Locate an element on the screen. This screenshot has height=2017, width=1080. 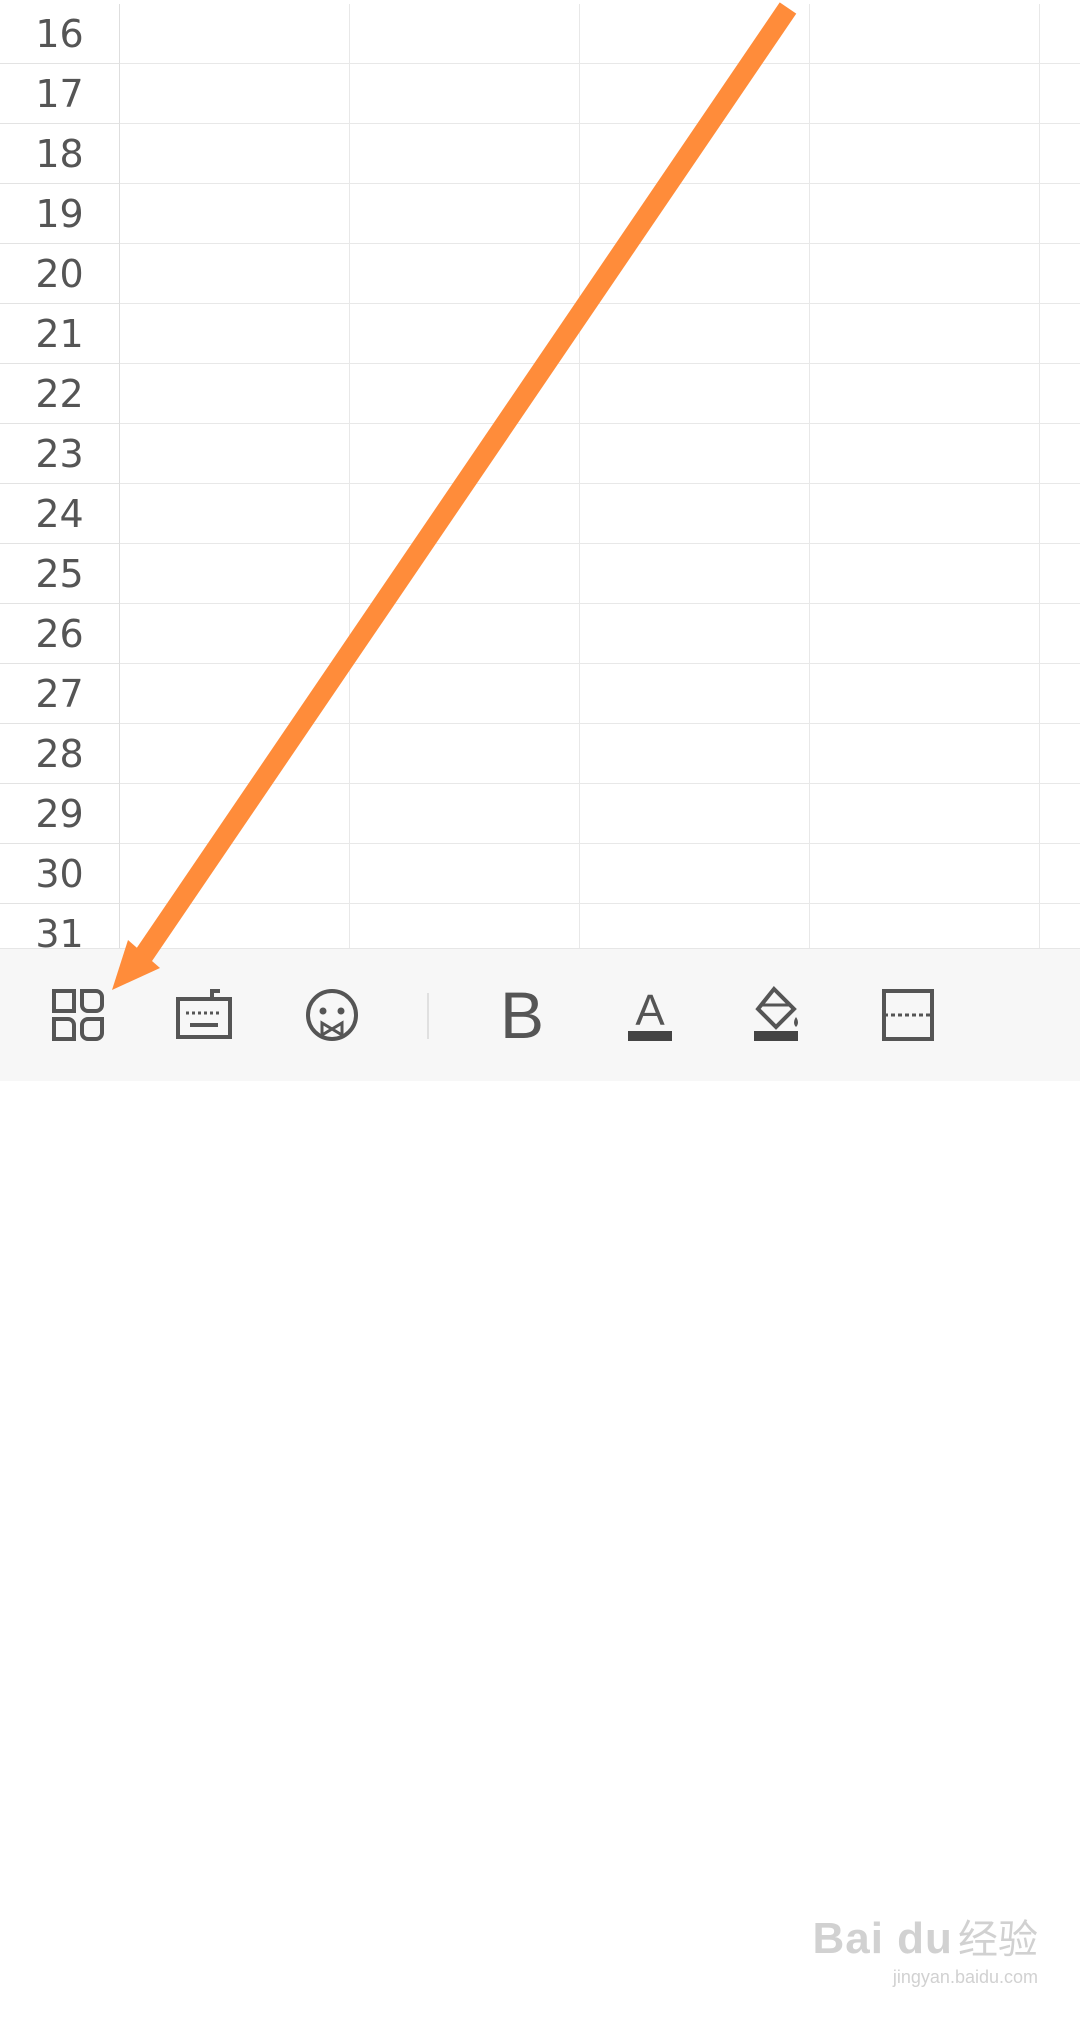
apps-grid-button is located at coordinates (78, 1015).